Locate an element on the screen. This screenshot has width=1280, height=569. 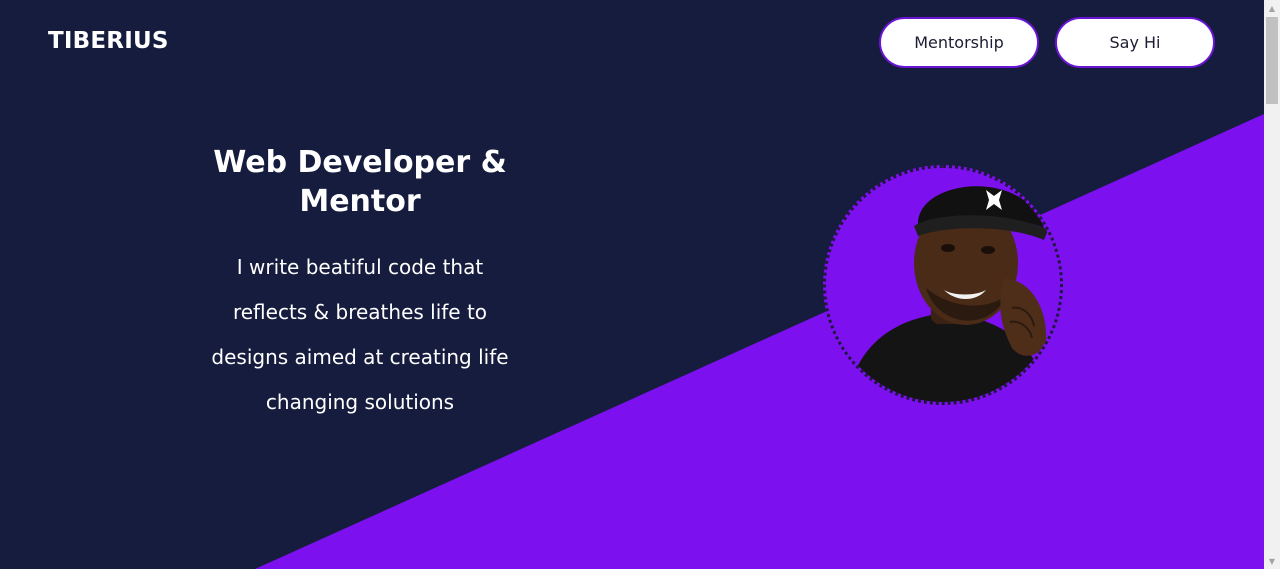
mentorship-button: Mentorship is located at coordinates (959, 42).